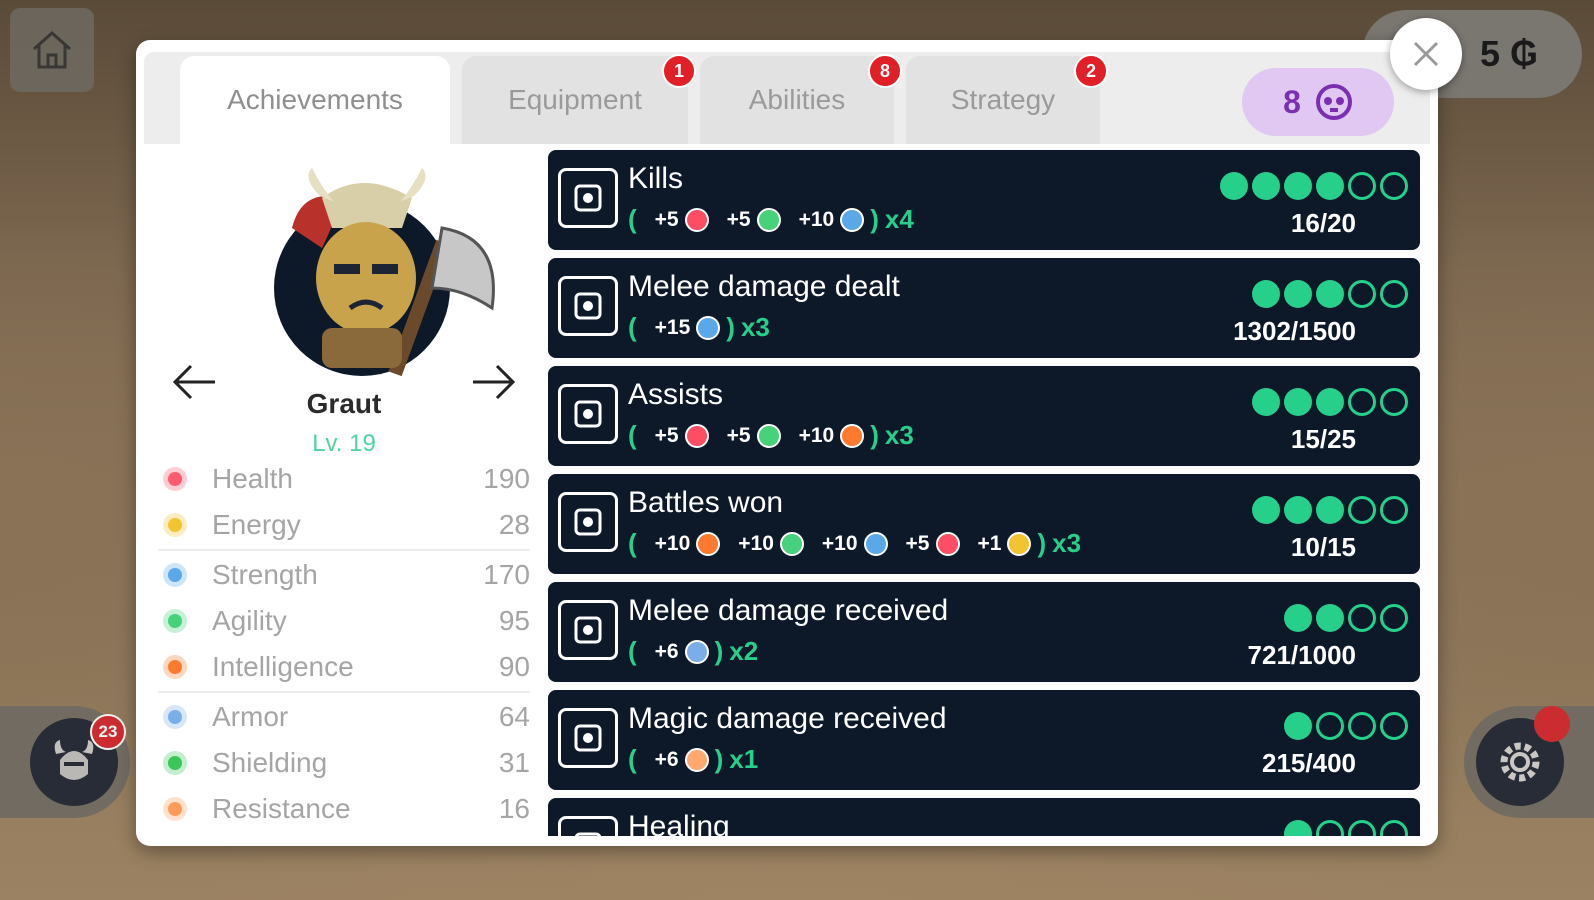  Describe the element at coordinates (344, 550) in the screenshot. I see `stat-divider` at that location.